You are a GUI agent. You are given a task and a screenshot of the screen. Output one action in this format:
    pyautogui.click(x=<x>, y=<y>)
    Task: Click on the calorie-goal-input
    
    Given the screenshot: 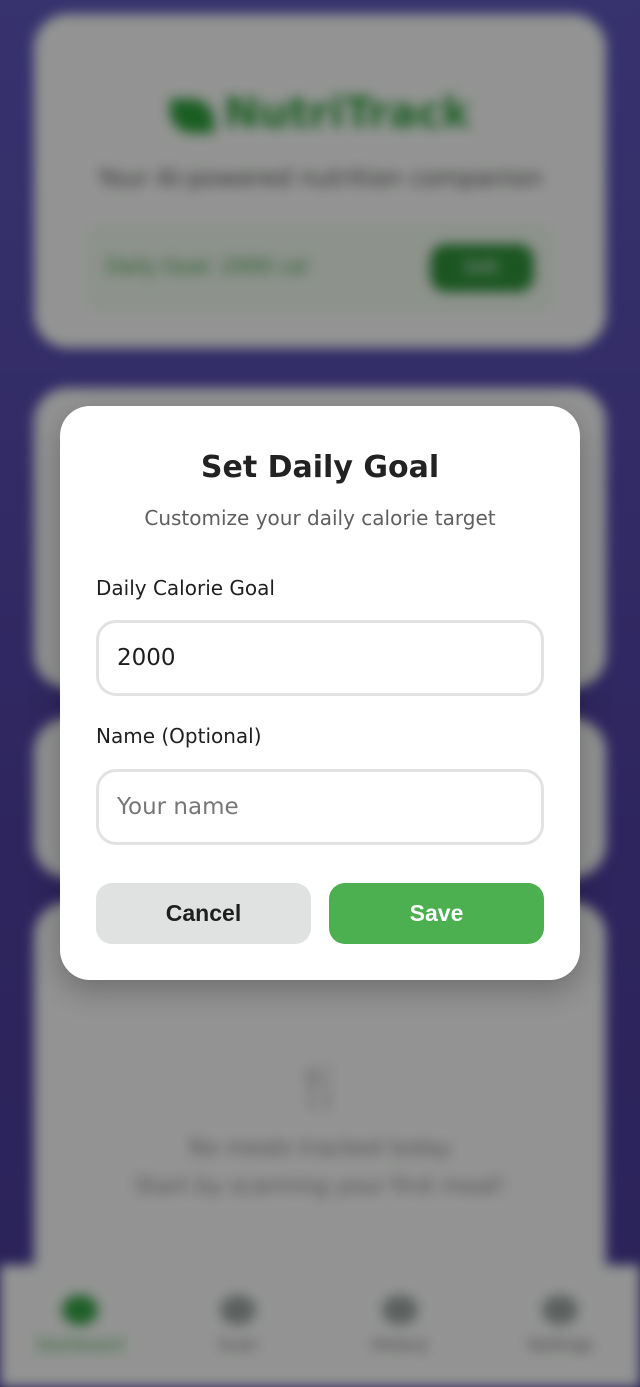 What is the action you would take?
    pyautogui.click(x=320, y=658)
    